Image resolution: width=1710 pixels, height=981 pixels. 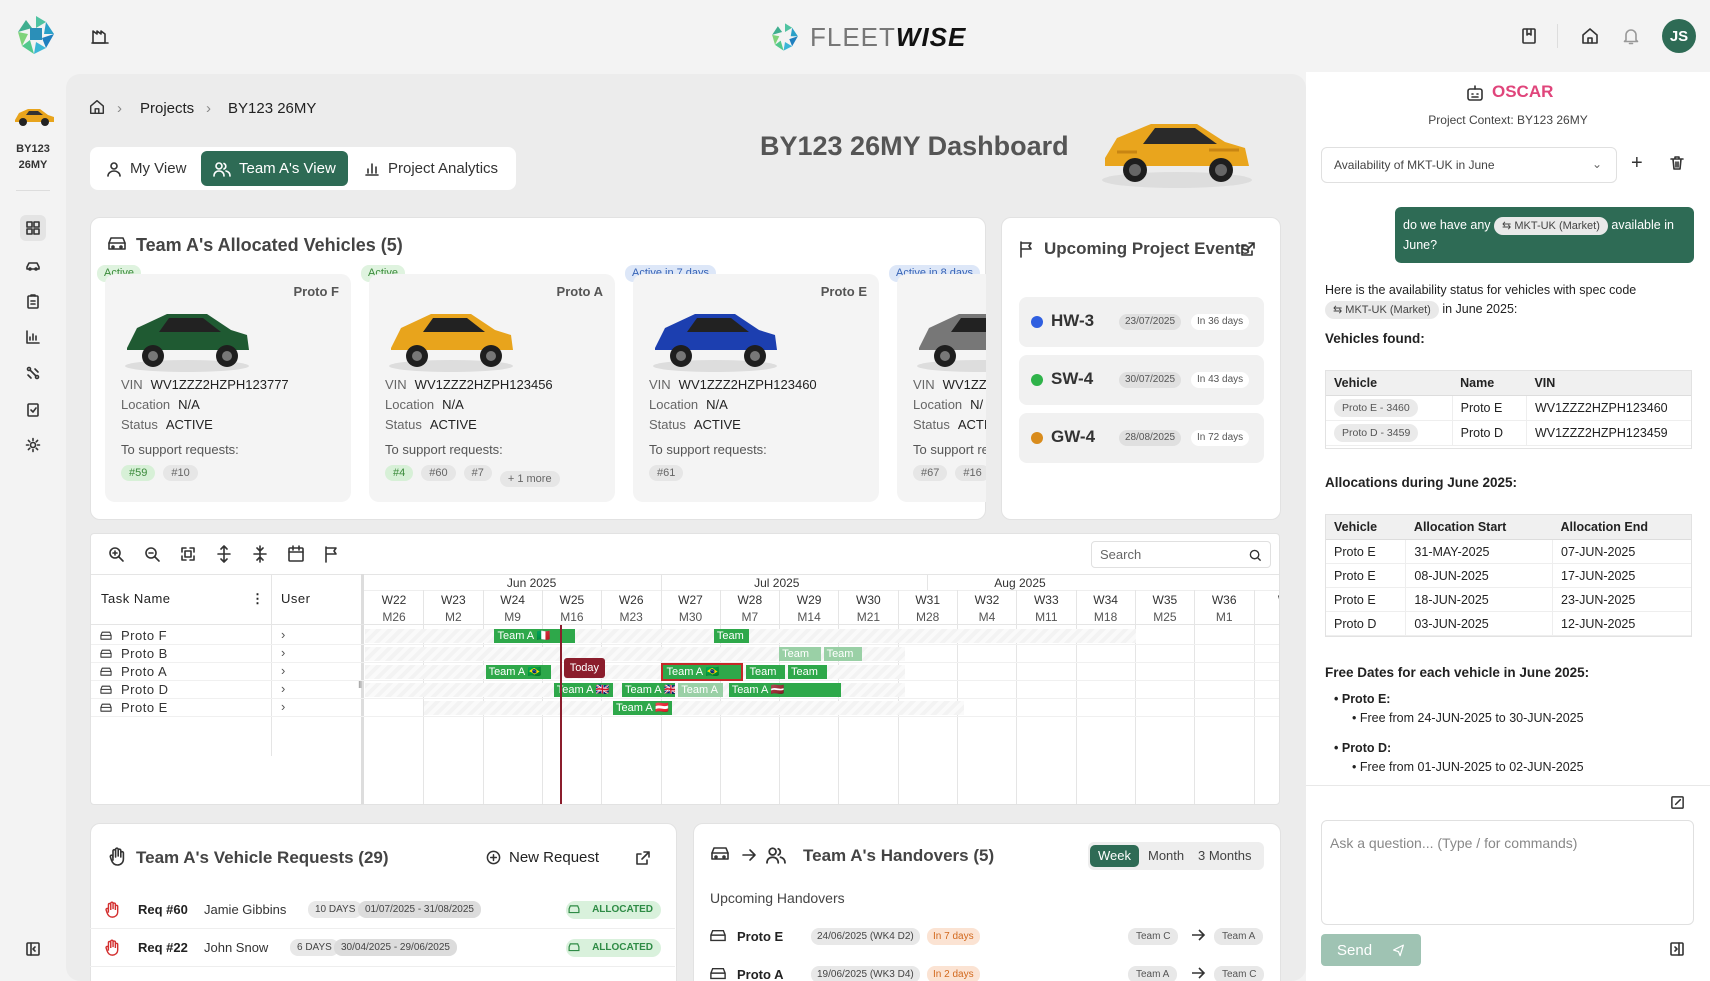 I want to click on vehicle-status: Status ACTIVE, so click(x=171, y=424).